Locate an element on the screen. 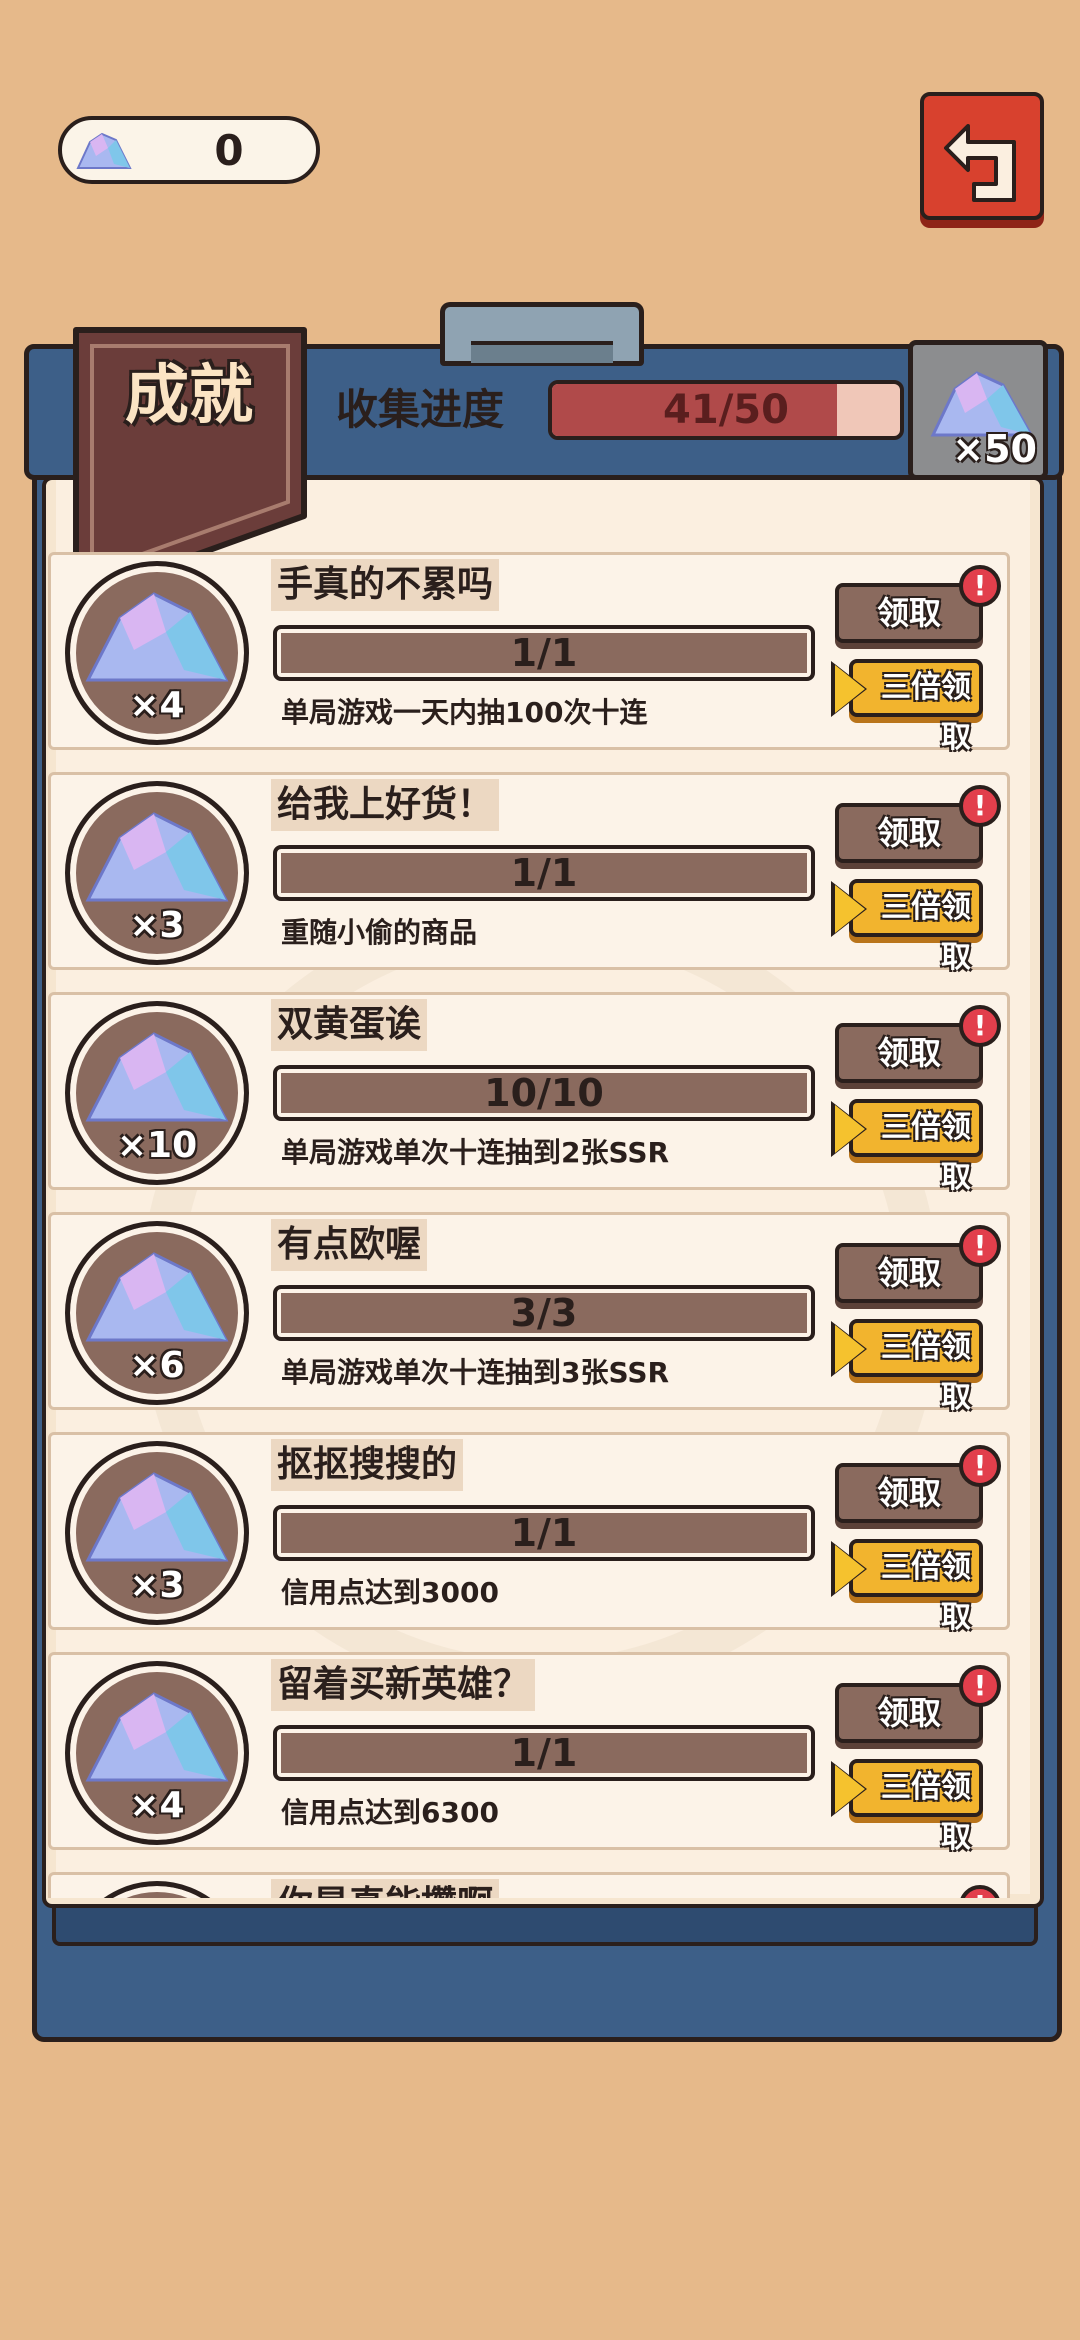 The width and height of the screenshot is (1080, 2340). achievement-title: 抠抠搜搜的 is located at coordinates (367, 1465).